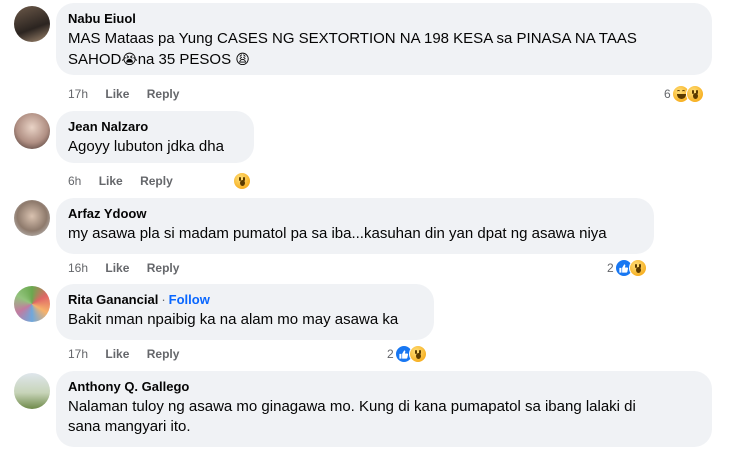  What do you see at coordinates (384, 19) in the screenshot?
I see `comment-author: Nabu Eiuol` at bounding box center [384, 19].